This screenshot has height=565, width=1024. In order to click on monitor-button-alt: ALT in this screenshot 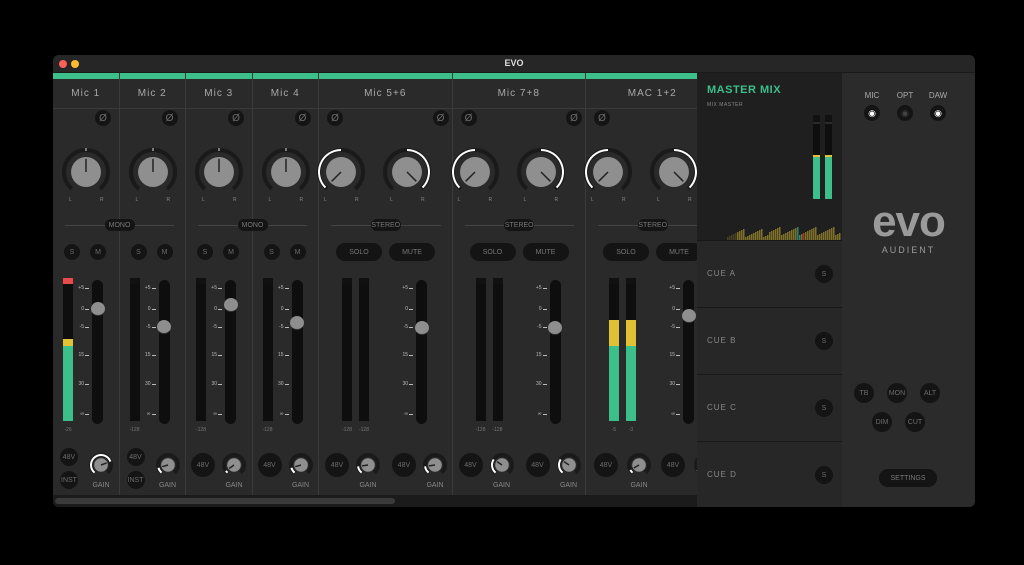, I will do `click(930, 393)`.